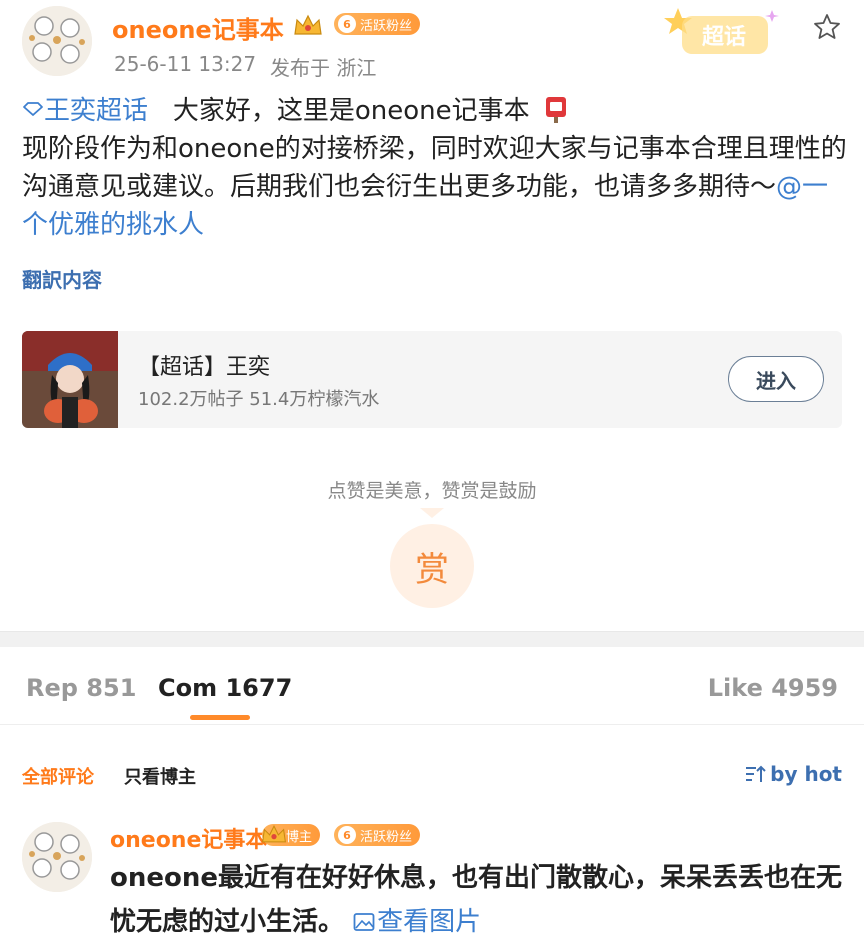  Describe the element at coordinates (724, 37) in the screenshot. I see `supertopic-tag-label: 超话` at that location.